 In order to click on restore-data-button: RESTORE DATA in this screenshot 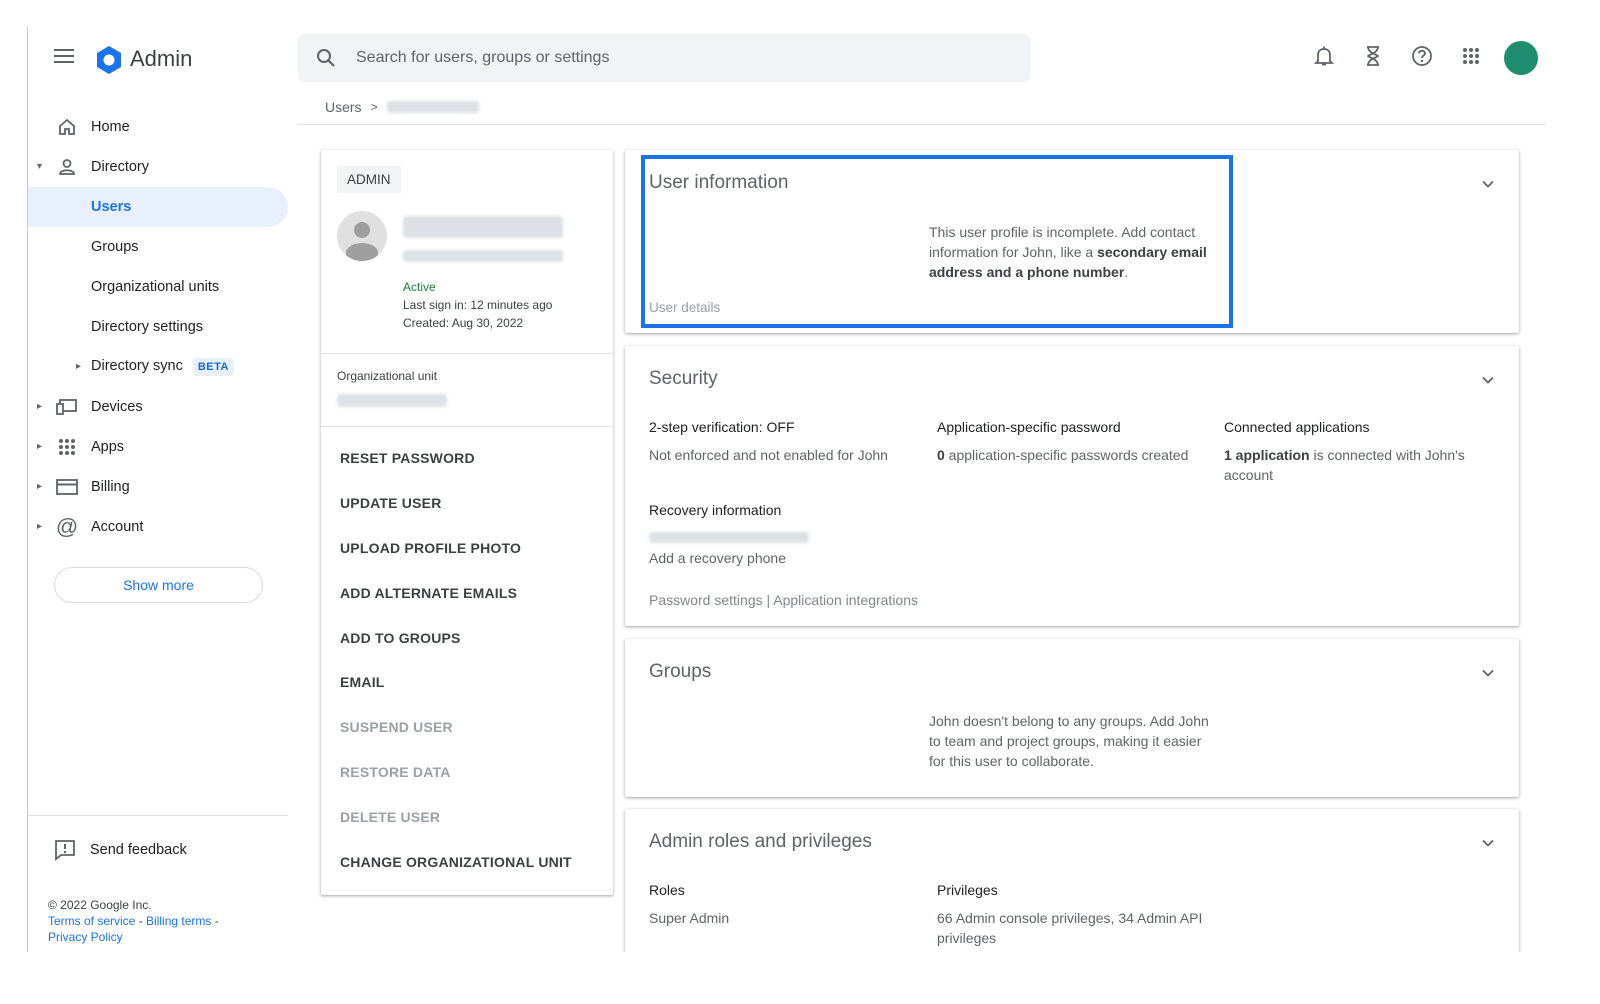, I will do `click(456, 772)`.